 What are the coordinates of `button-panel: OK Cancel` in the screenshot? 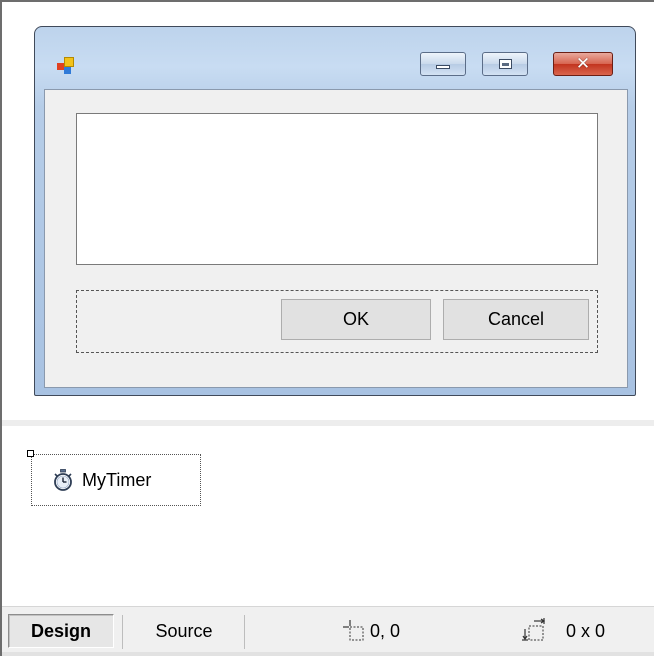 It's located at (337, 321).